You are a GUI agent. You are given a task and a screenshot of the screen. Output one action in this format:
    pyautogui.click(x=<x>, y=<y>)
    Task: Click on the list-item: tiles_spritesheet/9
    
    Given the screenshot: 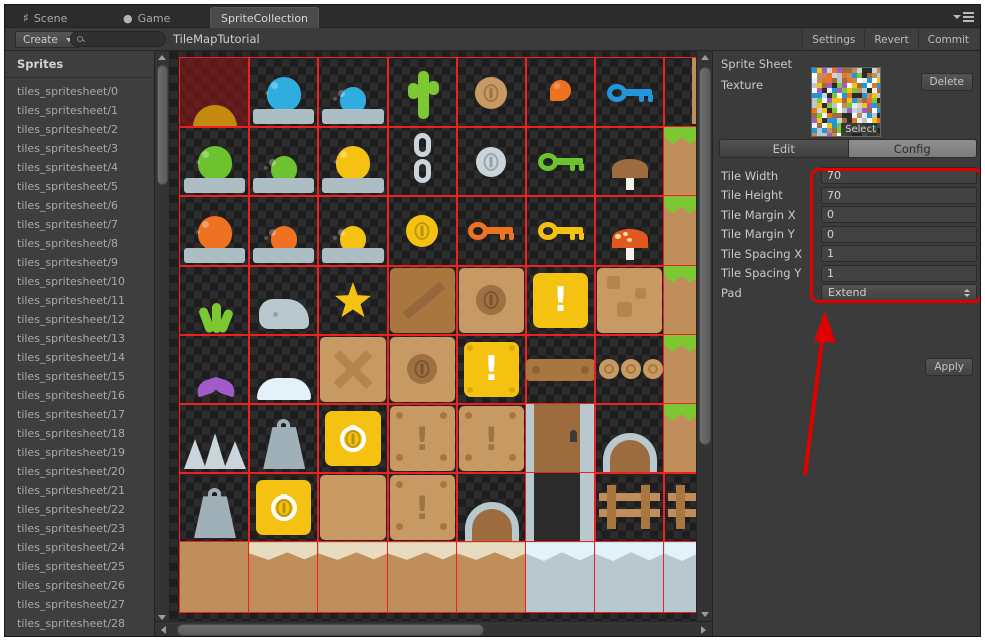 What is the action you would take?
    pyautogui.click(x=79, y=262)
    